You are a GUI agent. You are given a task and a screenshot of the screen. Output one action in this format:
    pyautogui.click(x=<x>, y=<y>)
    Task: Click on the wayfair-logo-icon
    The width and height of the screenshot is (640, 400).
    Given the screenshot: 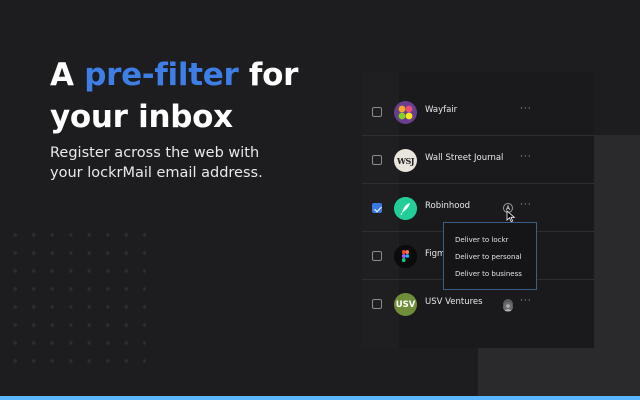 What is the action you would take?
    pyautogui.click(x=405, y=112)
    